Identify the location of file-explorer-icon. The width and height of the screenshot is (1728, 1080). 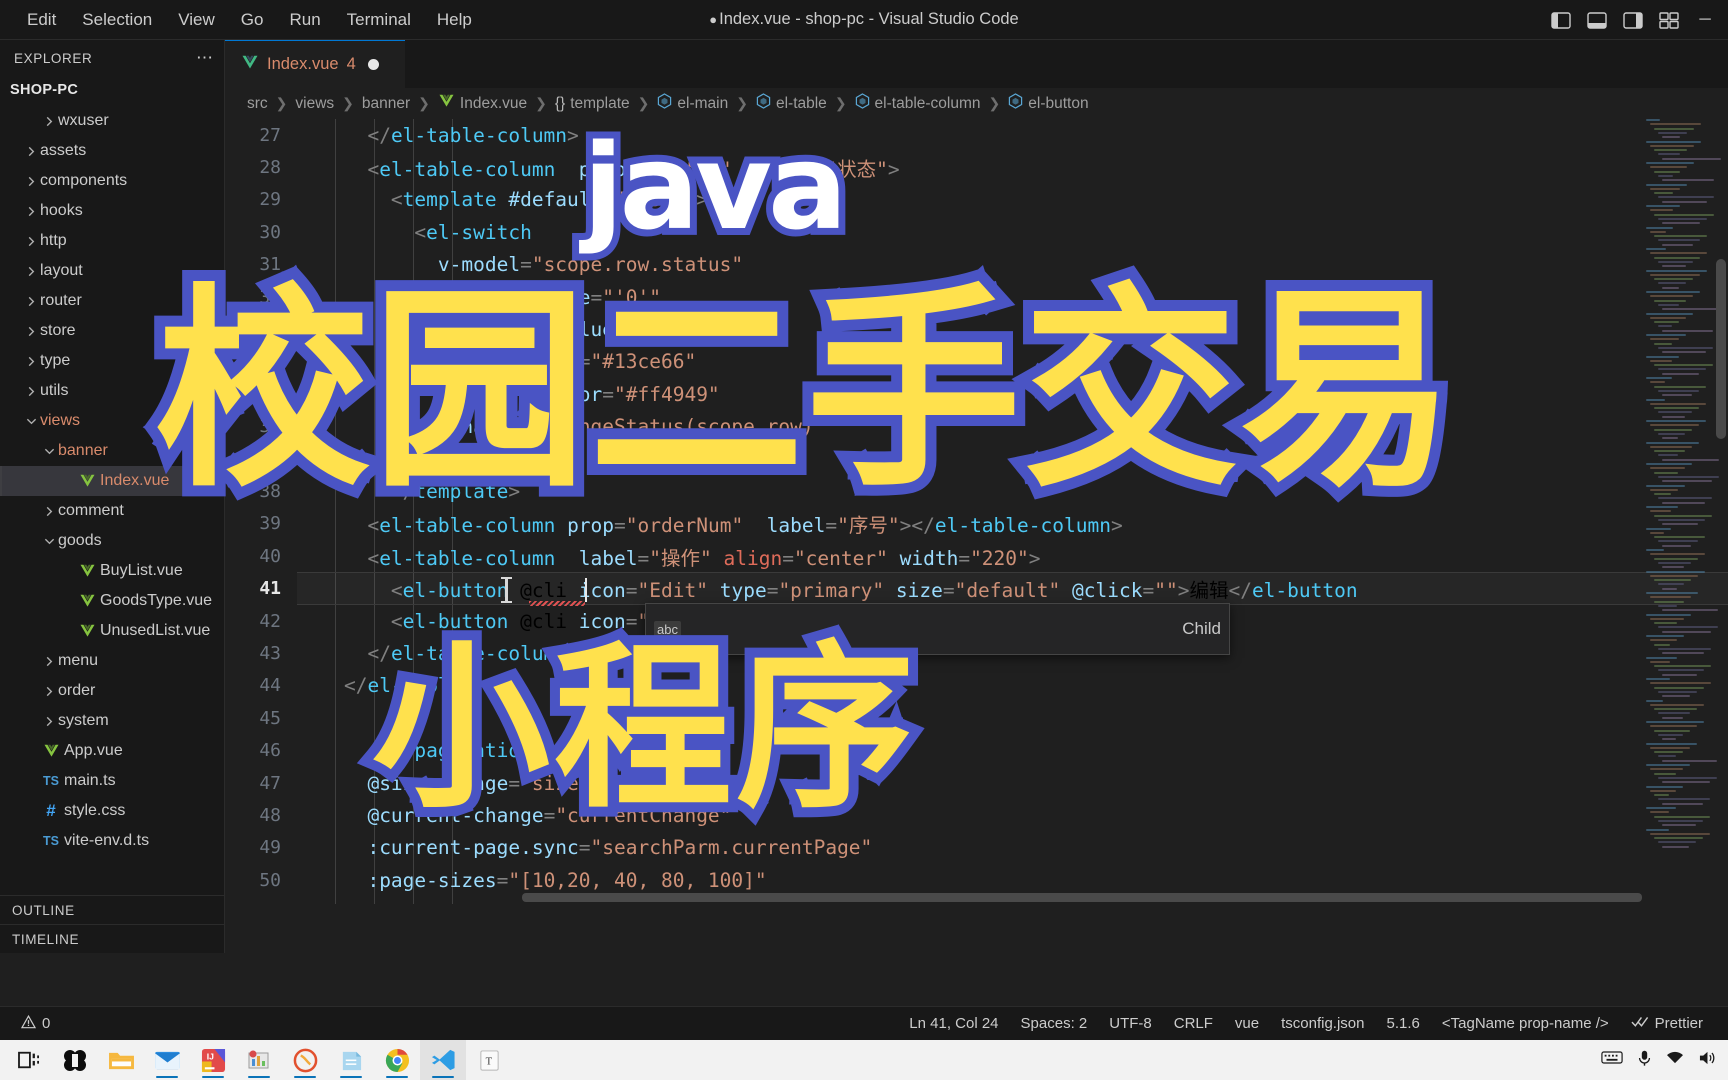
(121, 1060).